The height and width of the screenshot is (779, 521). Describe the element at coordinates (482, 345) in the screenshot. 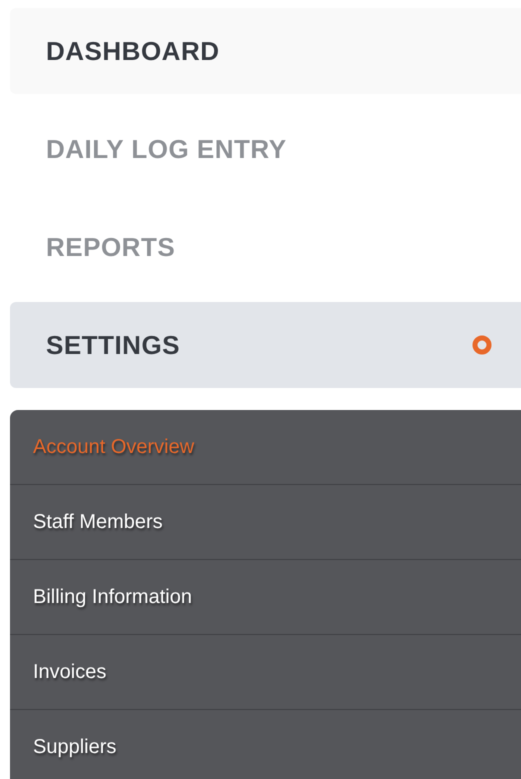

I see `status-dot-icon` at that location.